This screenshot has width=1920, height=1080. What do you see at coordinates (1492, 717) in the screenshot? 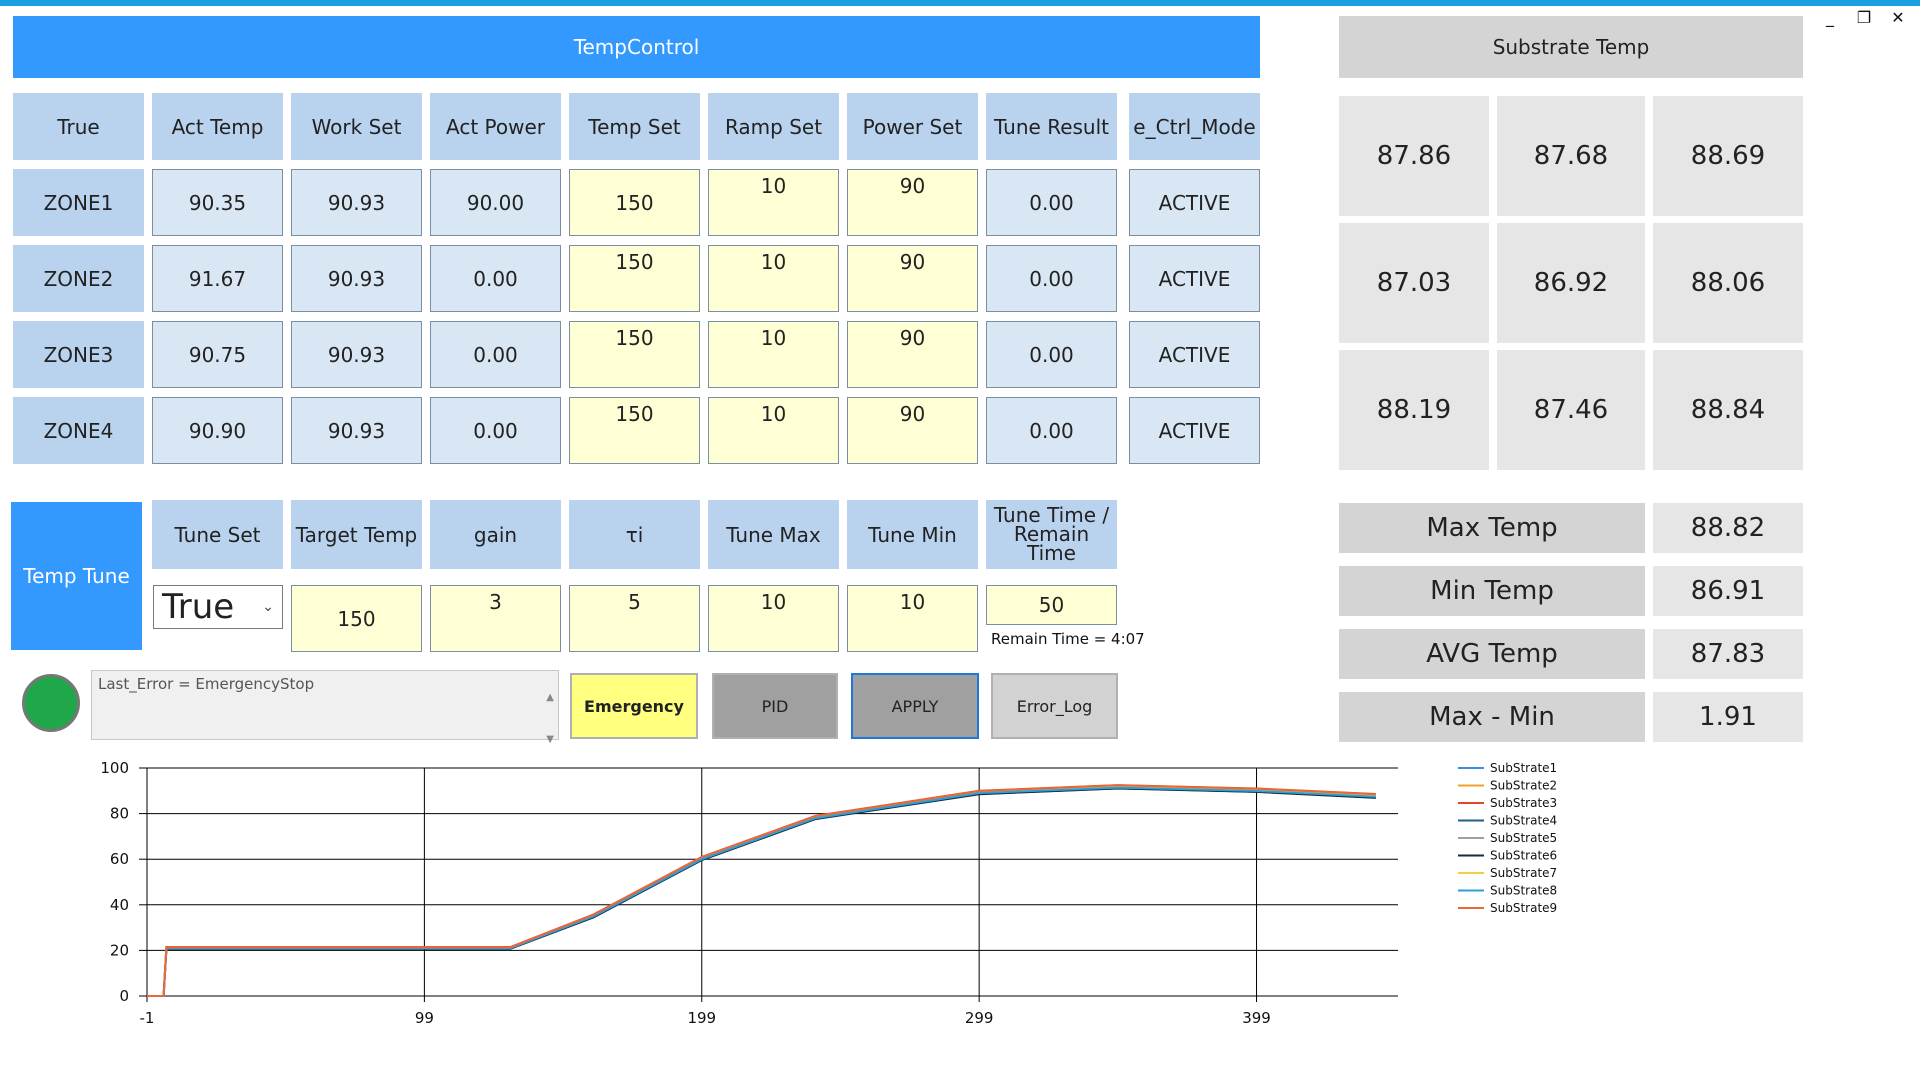
I see `stat-label: Max - Min` at bounding box center [1492, 717].